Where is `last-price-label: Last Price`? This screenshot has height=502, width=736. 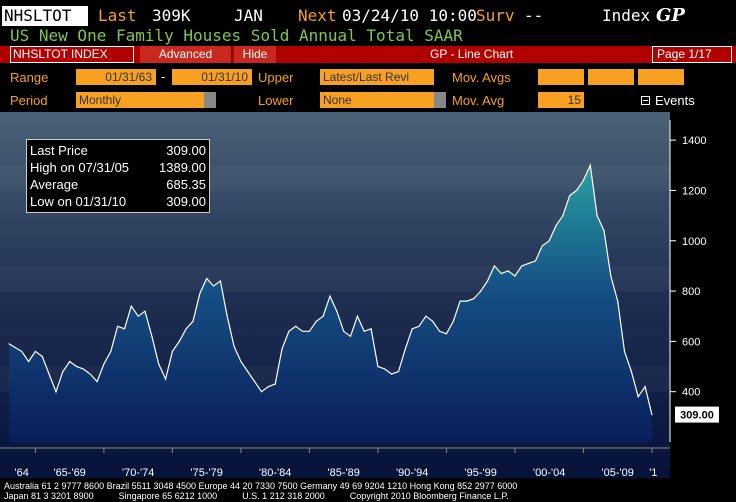
last-price-label: Last Price is located at coordinates (59, 150).